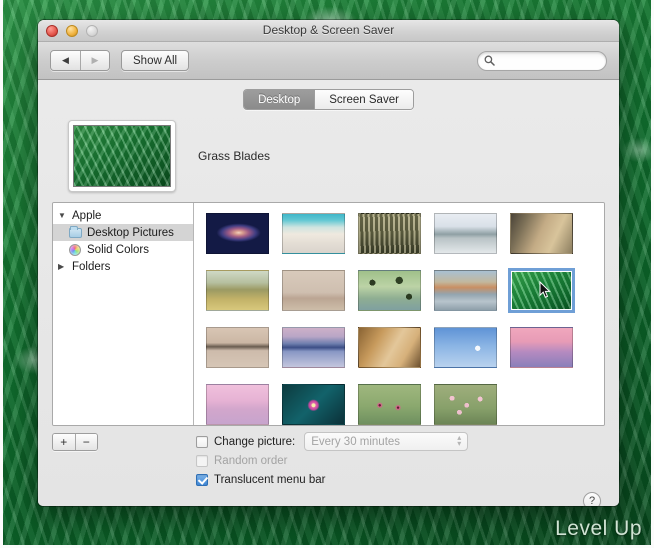 The image size is (654, 548). Describe the element at coordinates (202, 460) in the screenshot. I see `random-order-checkbox` at that location.